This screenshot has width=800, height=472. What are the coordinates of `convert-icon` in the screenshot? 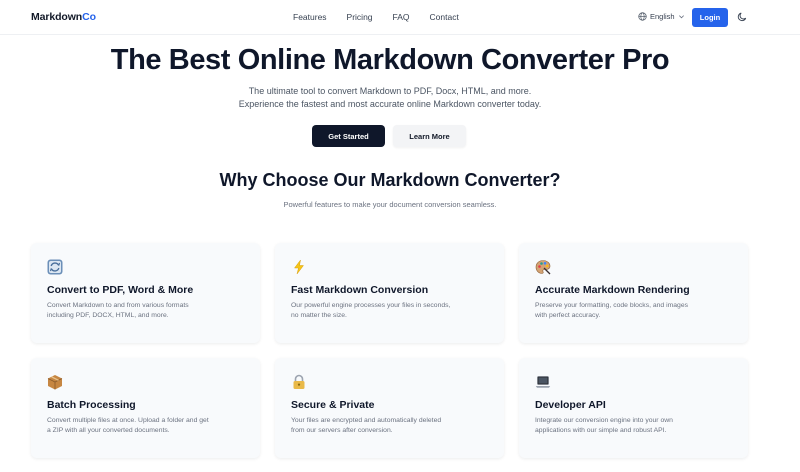 It's located at (55, 267).